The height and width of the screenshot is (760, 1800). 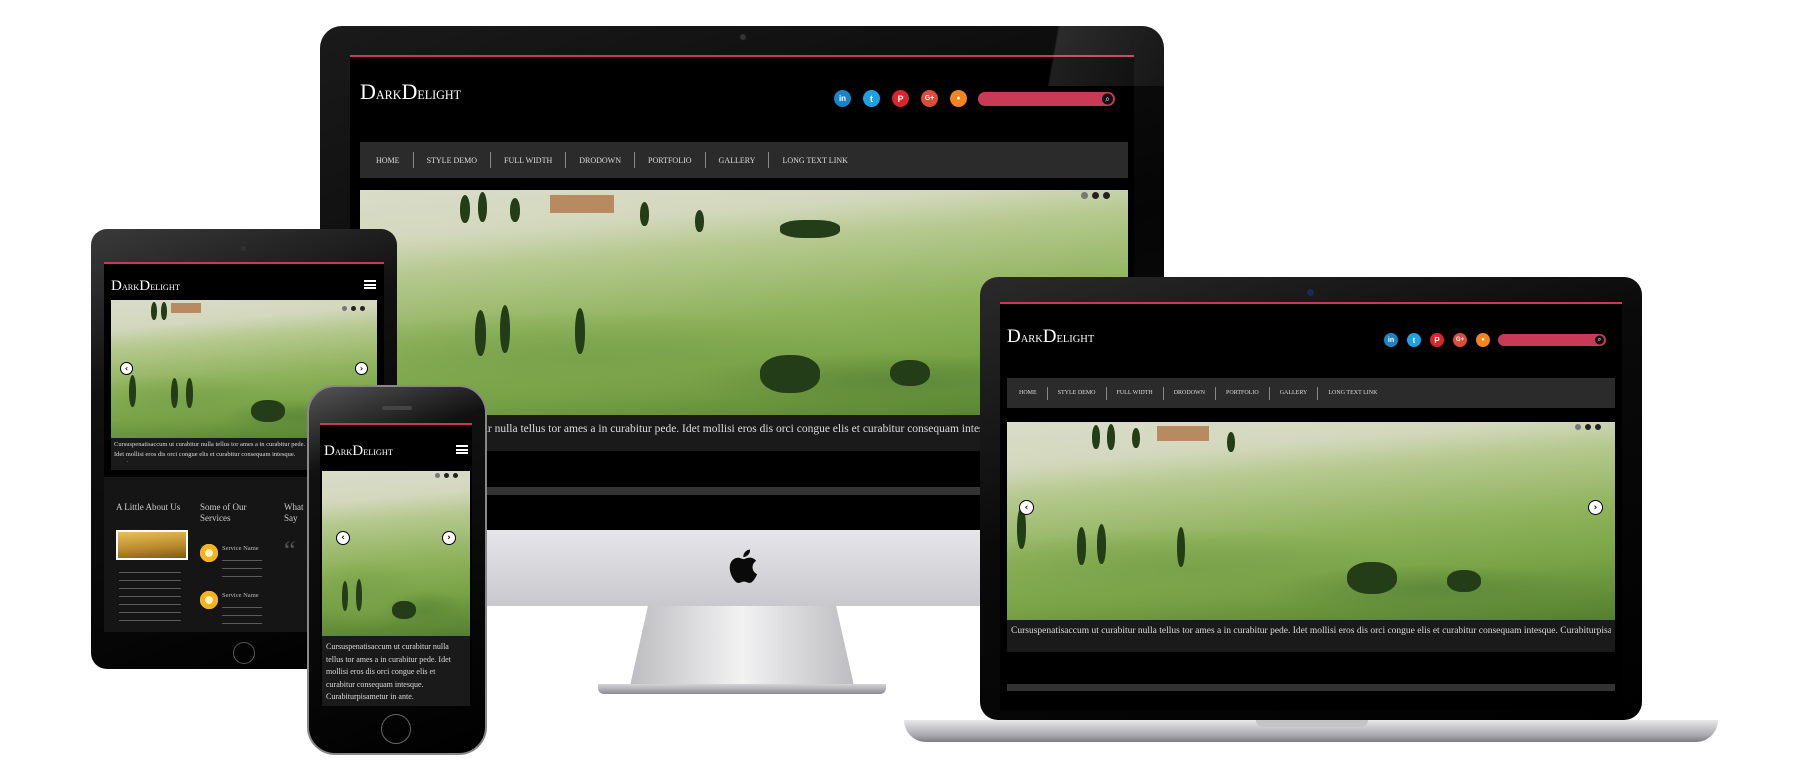 I want to click on tablet-camera, so click(x=243, y=248).